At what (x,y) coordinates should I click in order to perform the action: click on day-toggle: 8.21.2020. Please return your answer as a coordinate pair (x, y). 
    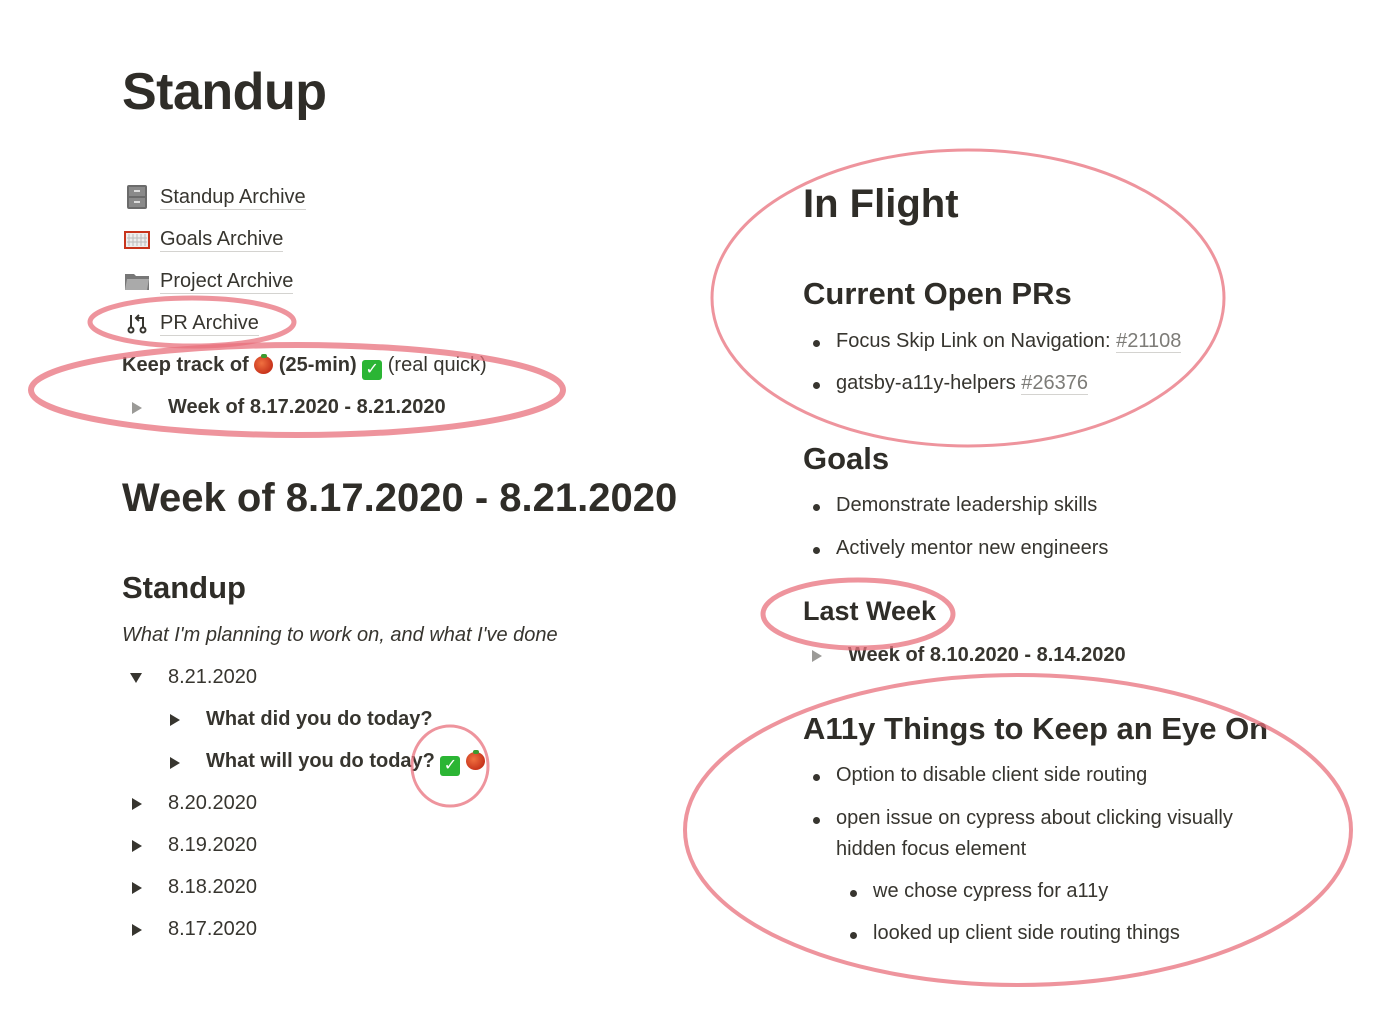
    Looking at the image, I should click on (193, 677).